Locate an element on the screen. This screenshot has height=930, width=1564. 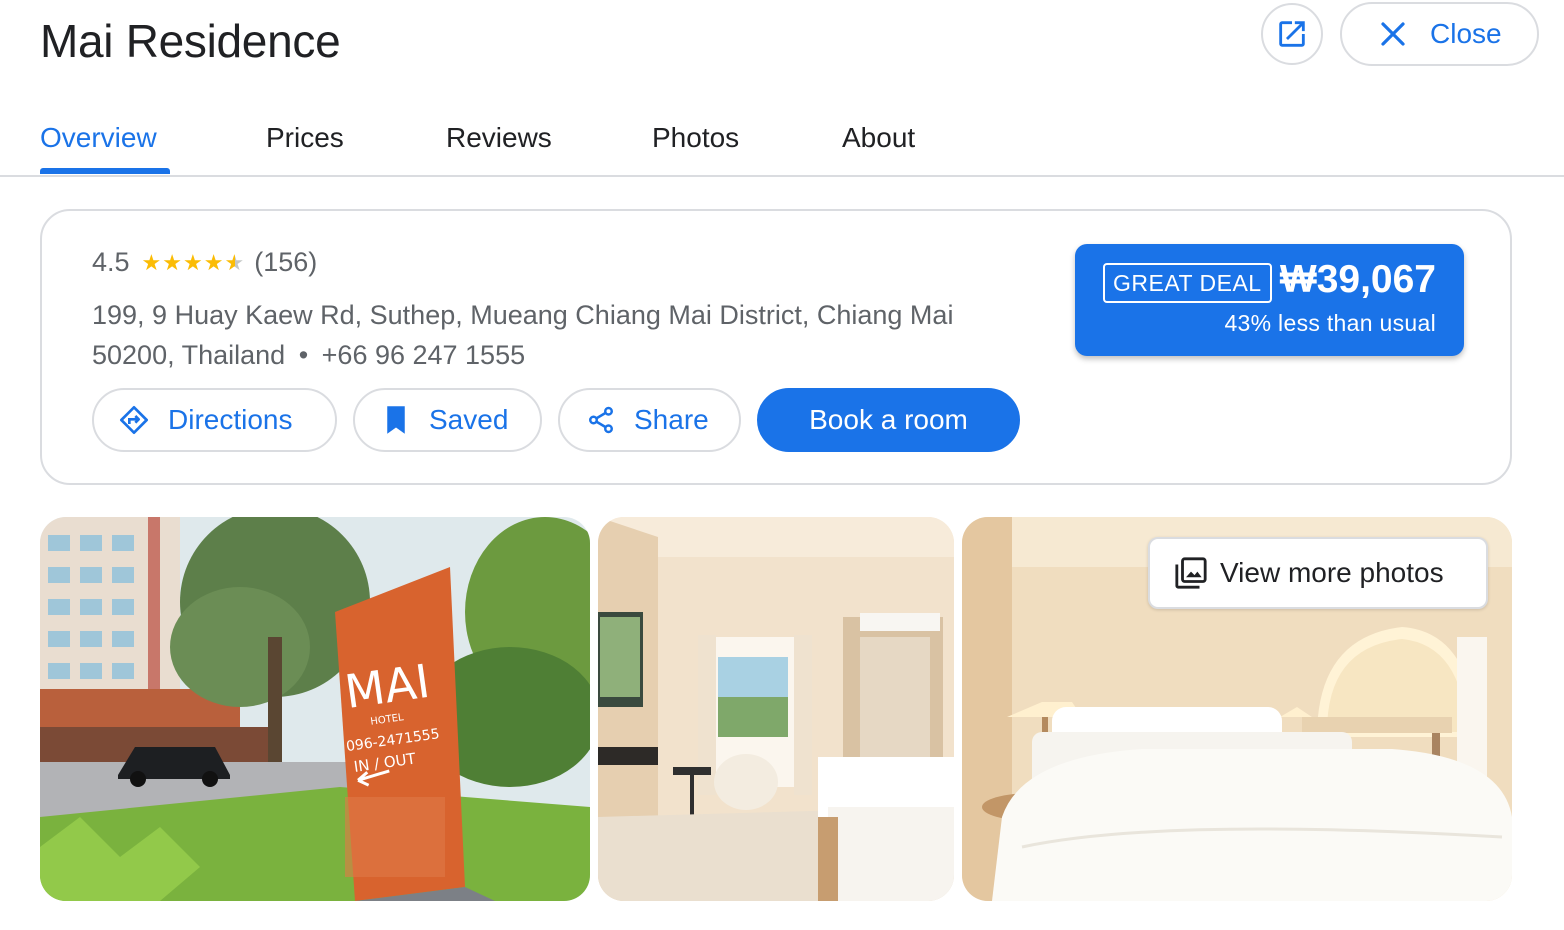
book-a-room-label: Book a room is located at coordinates (888, 419).